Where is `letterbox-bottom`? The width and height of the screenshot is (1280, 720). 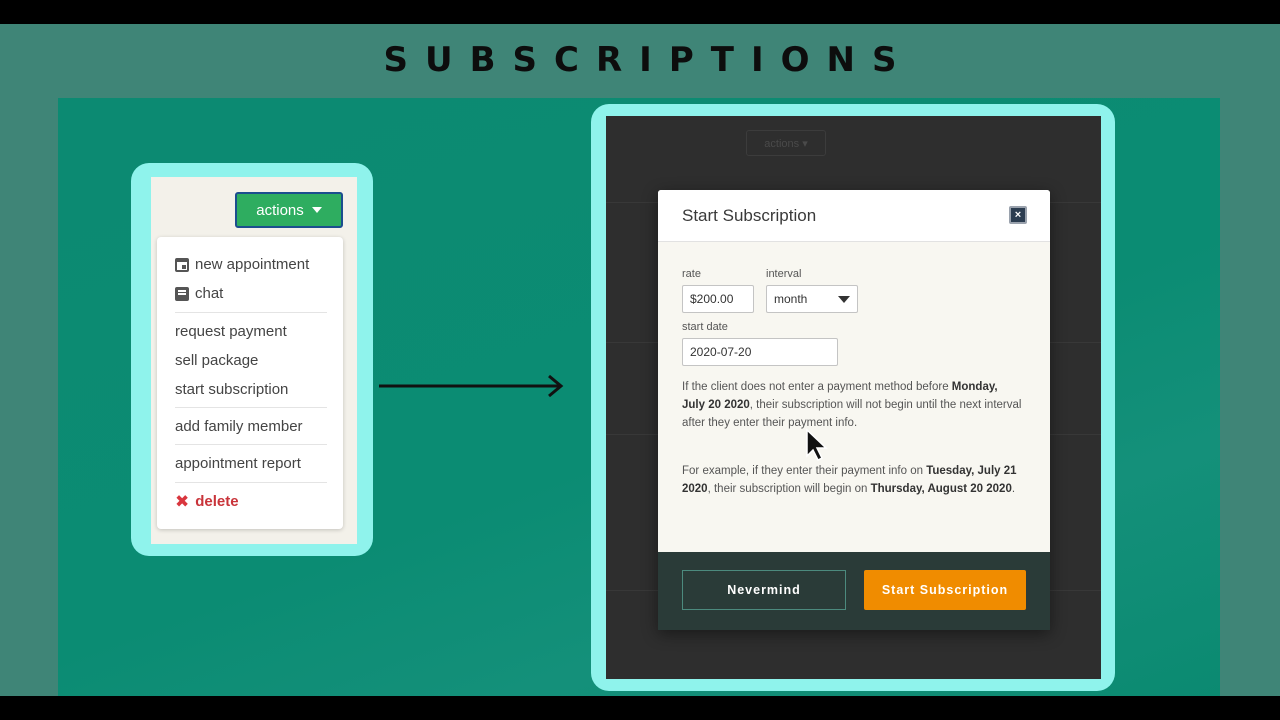
letterbox-bottom is located at coordinates (640, 708).